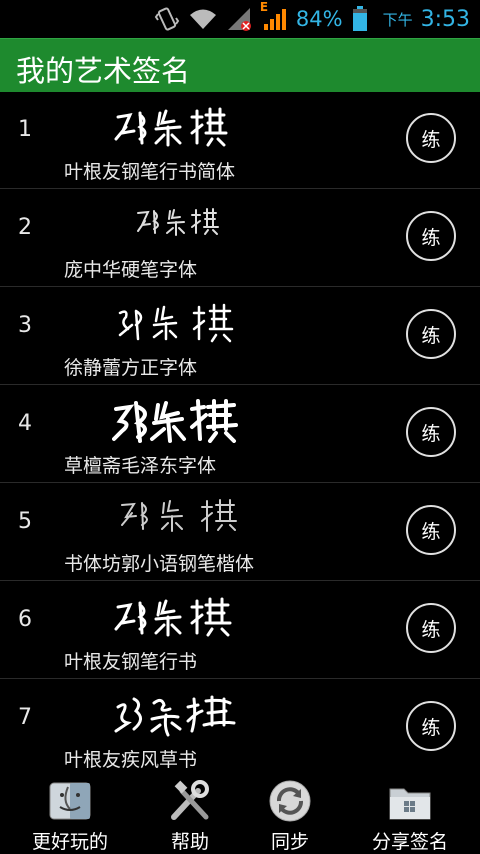  I want to click on font-name-label: 叶根友疾风草书, so click(131, 760).